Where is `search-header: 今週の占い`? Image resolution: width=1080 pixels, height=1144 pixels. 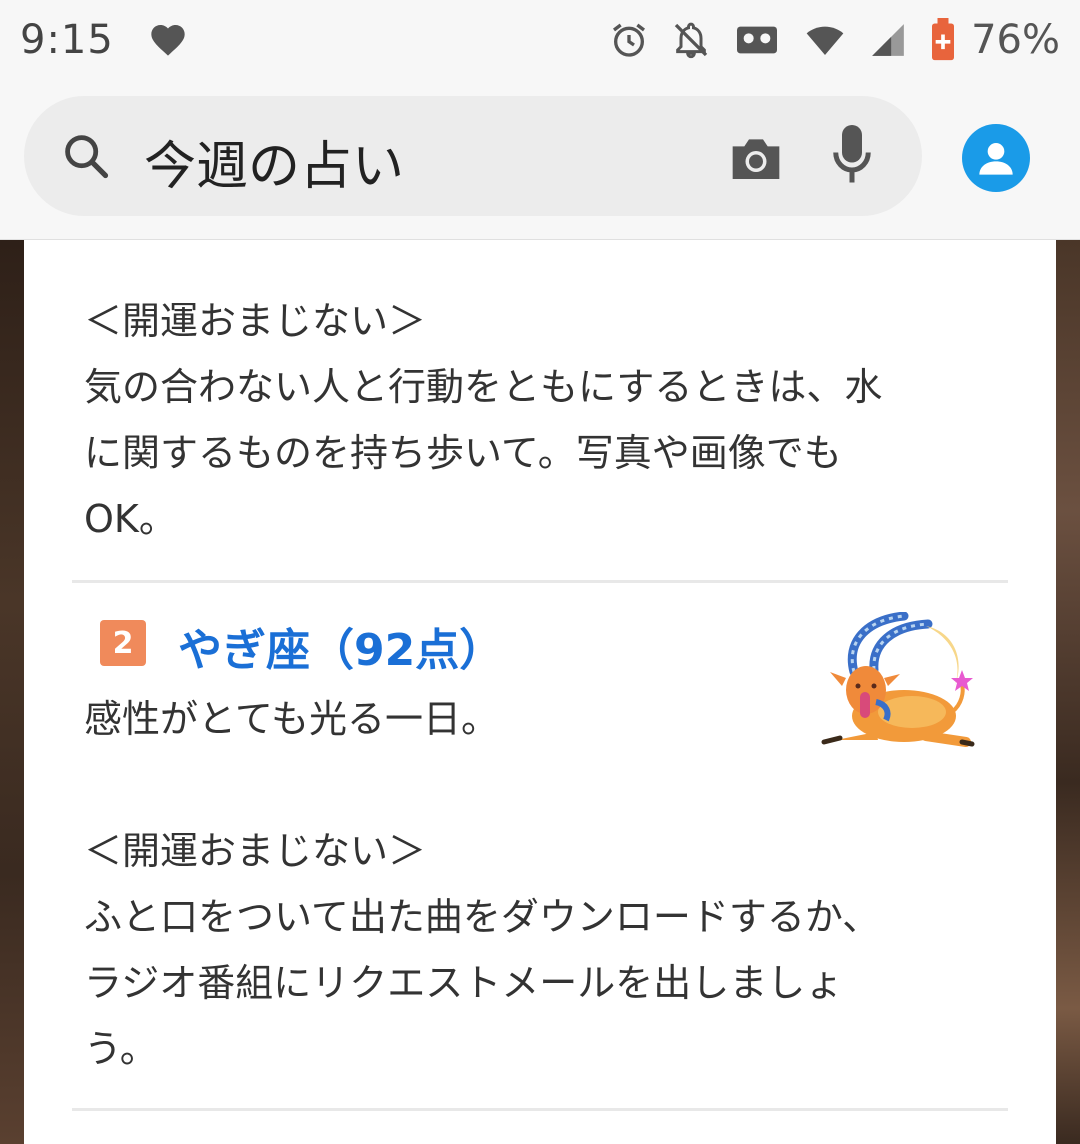 search-header: 今週の占い is located at coordinates (540, 160).